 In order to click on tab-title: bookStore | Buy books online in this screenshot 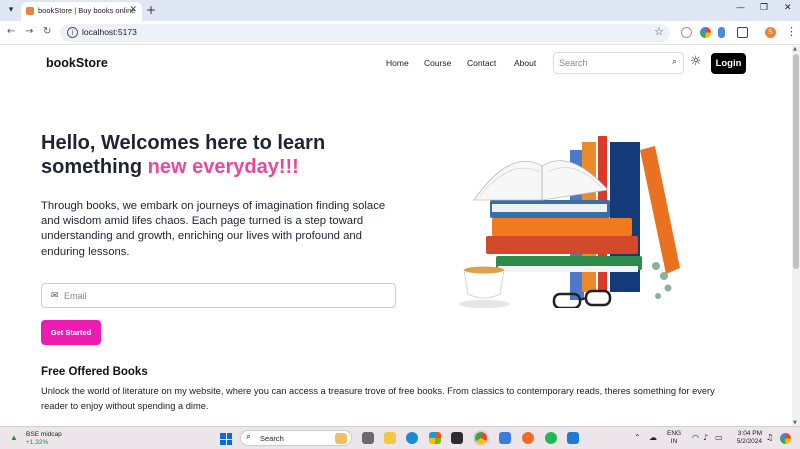, I will do `click(87, 10)`.